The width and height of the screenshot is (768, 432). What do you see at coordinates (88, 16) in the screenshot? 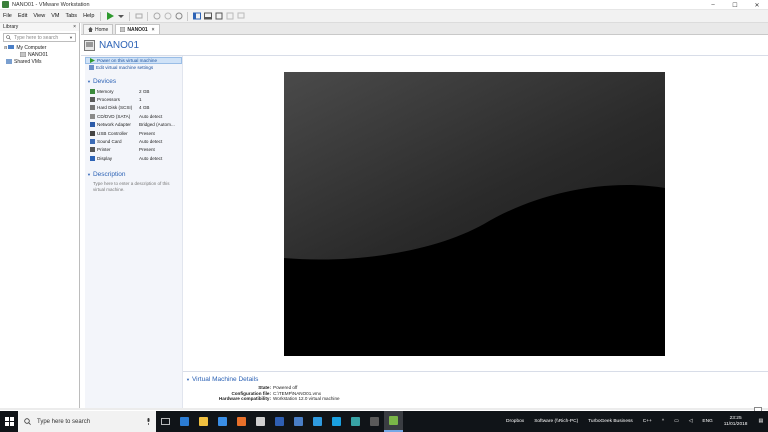
I see `menu-help: Help` at bounding box center [88, 16].